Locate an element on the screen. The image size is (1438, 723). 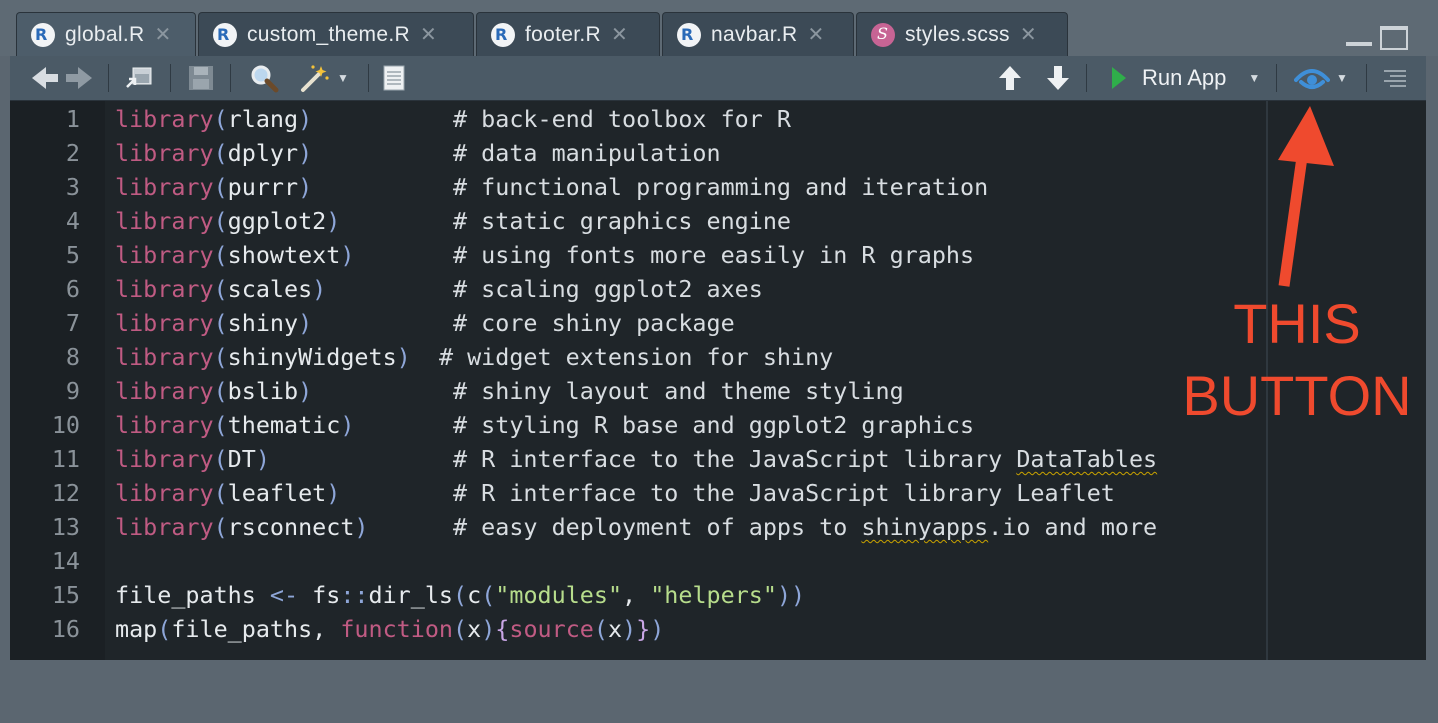
back-arrow-icon is located at coordinates (39, 78).